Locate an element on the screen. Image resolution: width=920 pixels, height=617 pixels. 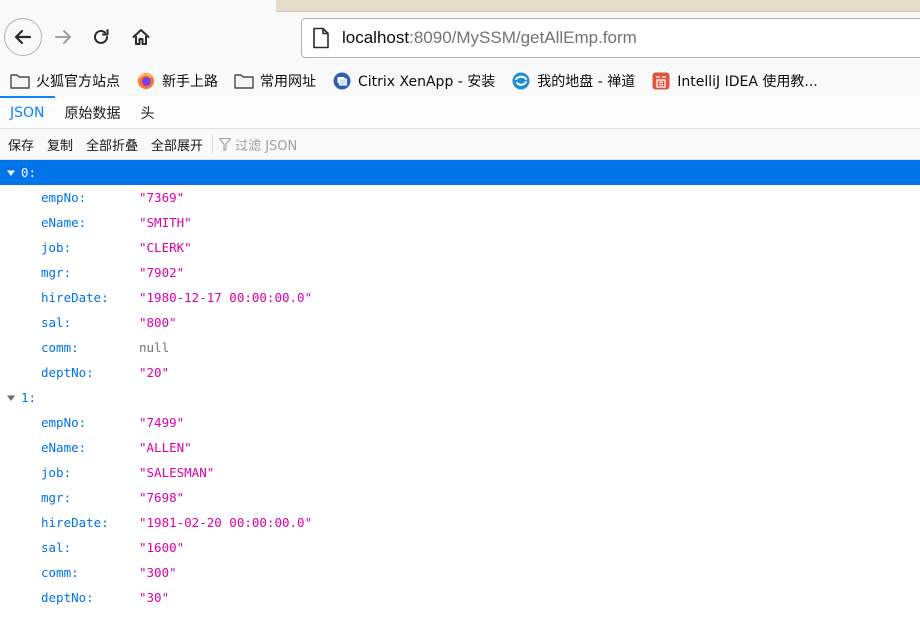
bookmark-label: 我的地盘 - 禅道 is located at coordinates (586, 82).